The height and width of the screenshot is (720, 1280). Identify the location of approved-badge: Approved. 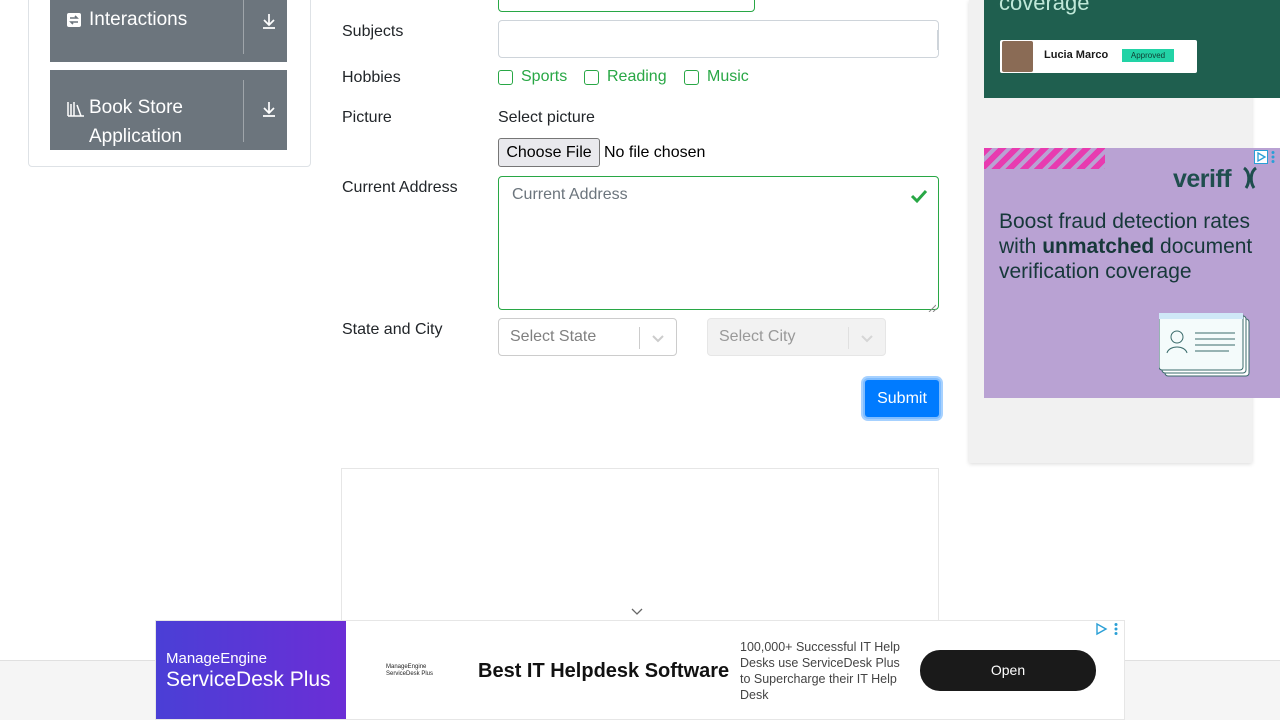
(1148, 55).